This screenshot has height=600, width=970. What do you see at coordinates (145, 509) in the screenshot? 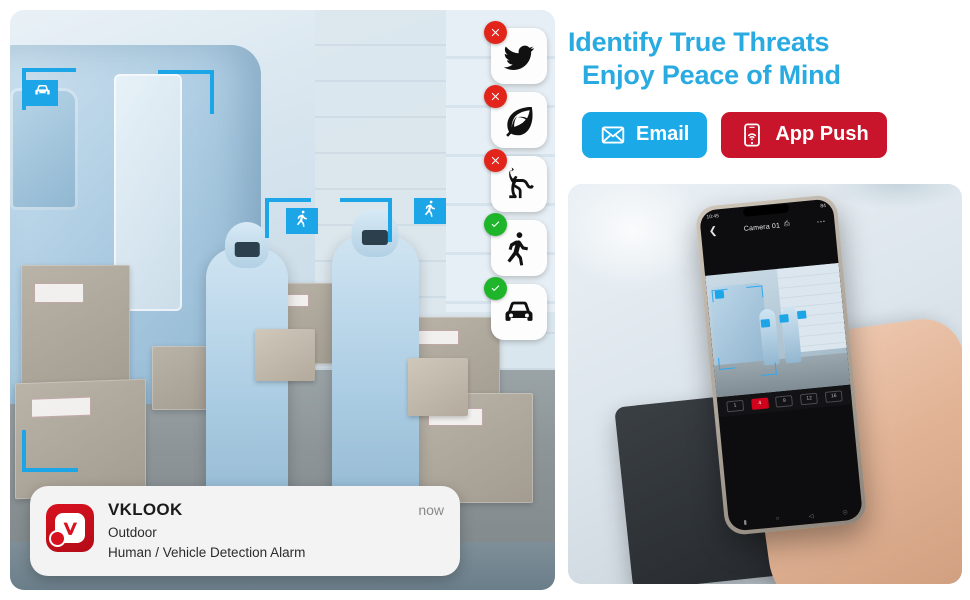
I see `notification-app-name: VKLOOK` at bounding box center [145, 509].